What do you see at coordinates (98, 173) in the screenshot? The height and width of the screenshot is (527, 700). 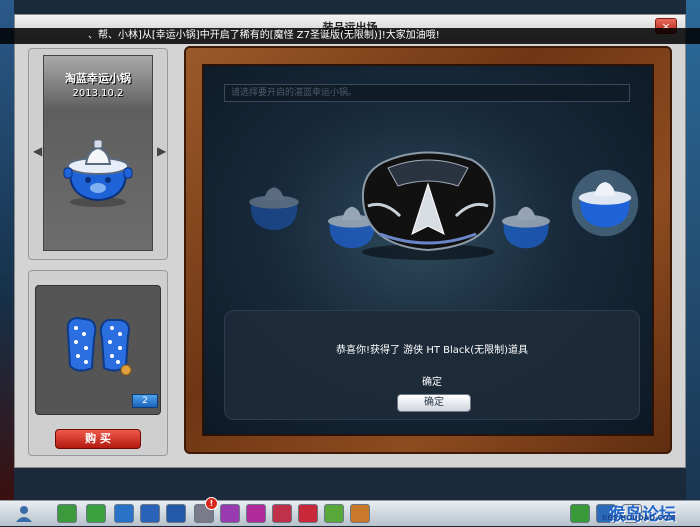 I see `lucky-pot-icon` at bounding box center [98, 173].